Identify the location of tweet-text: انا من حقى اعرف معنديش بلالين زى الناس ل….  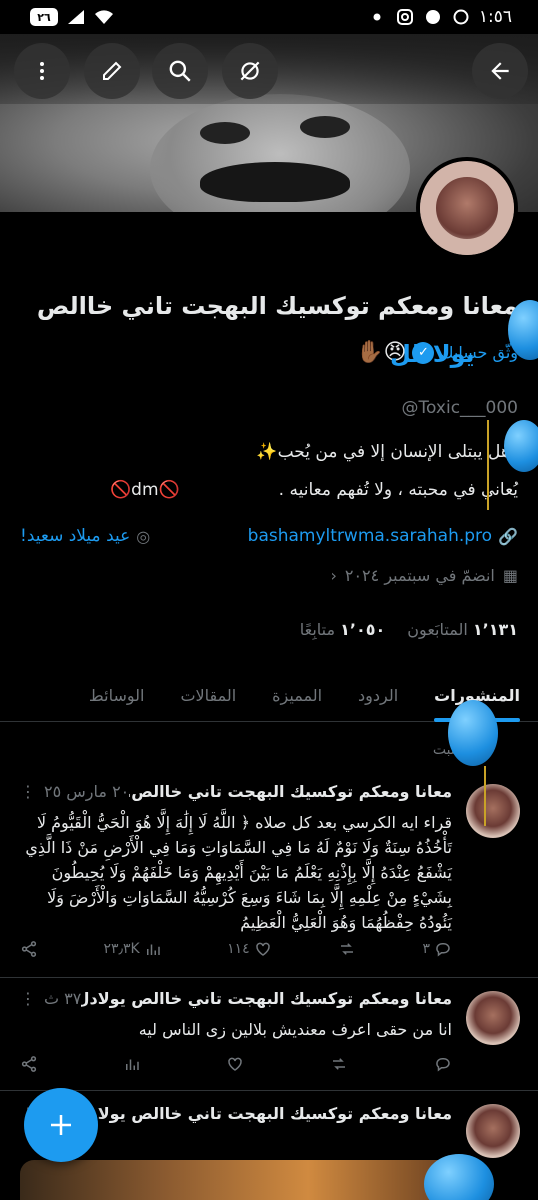
(295, 1029).